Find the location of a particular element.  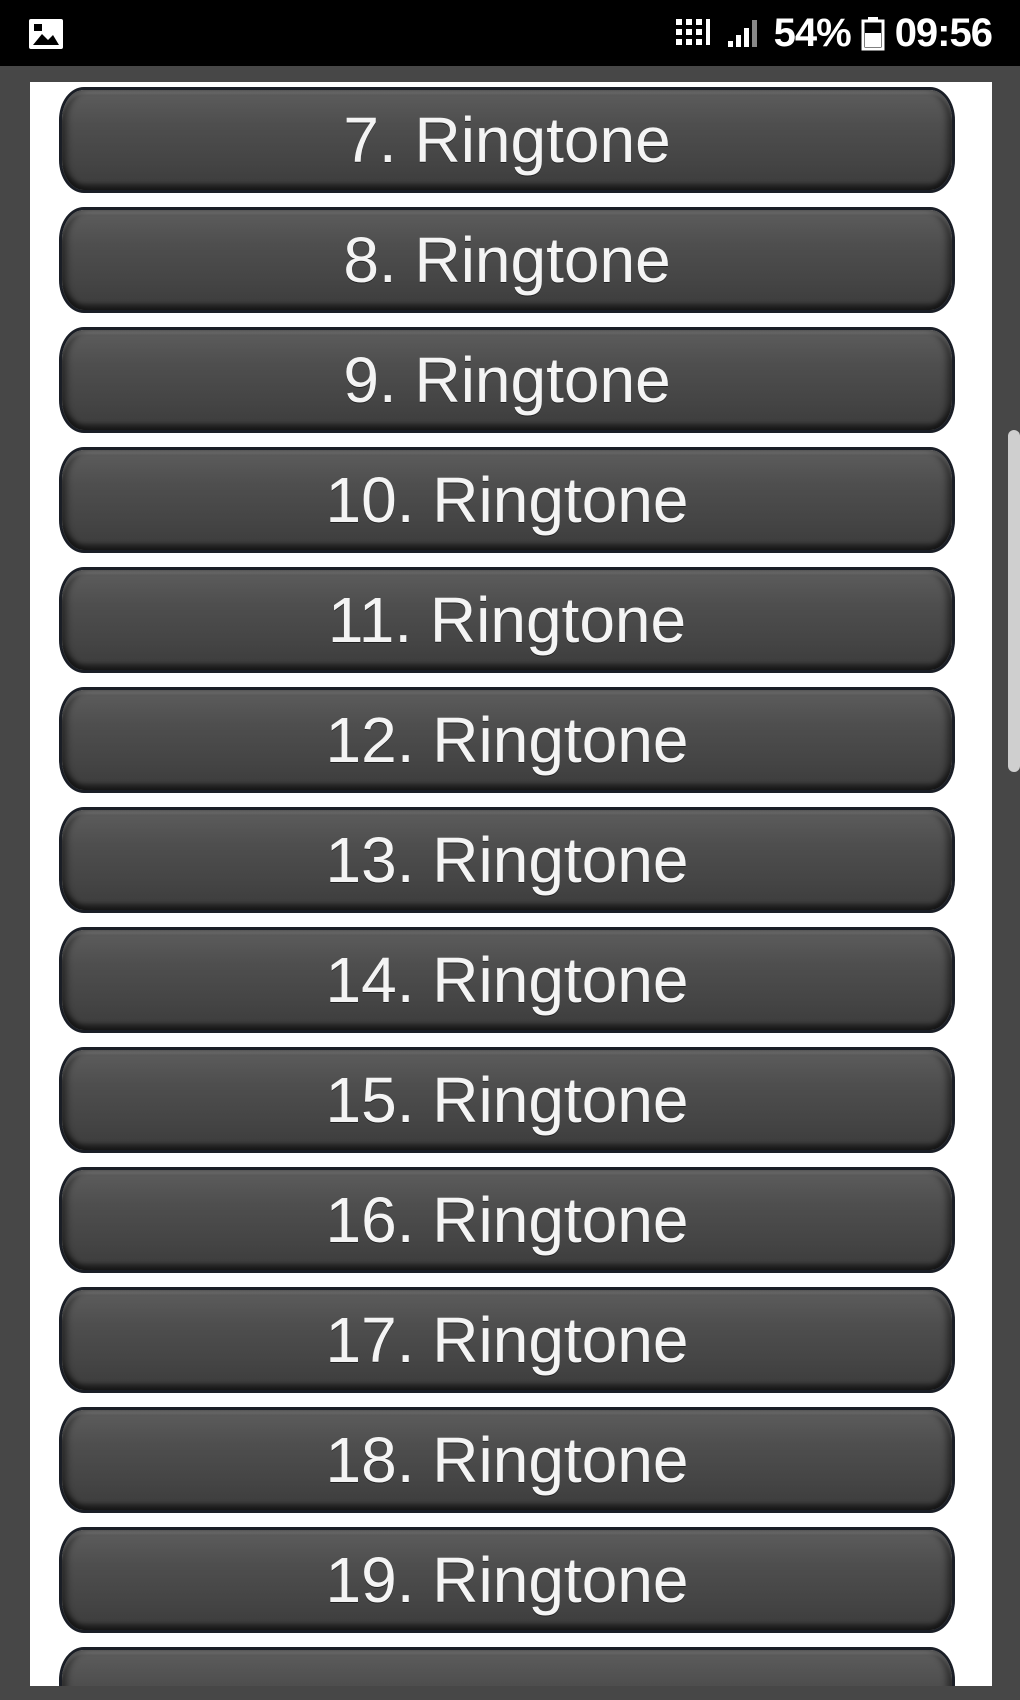

ringtone-label: 15. Ringtone is located at coordinates (507, 1100).